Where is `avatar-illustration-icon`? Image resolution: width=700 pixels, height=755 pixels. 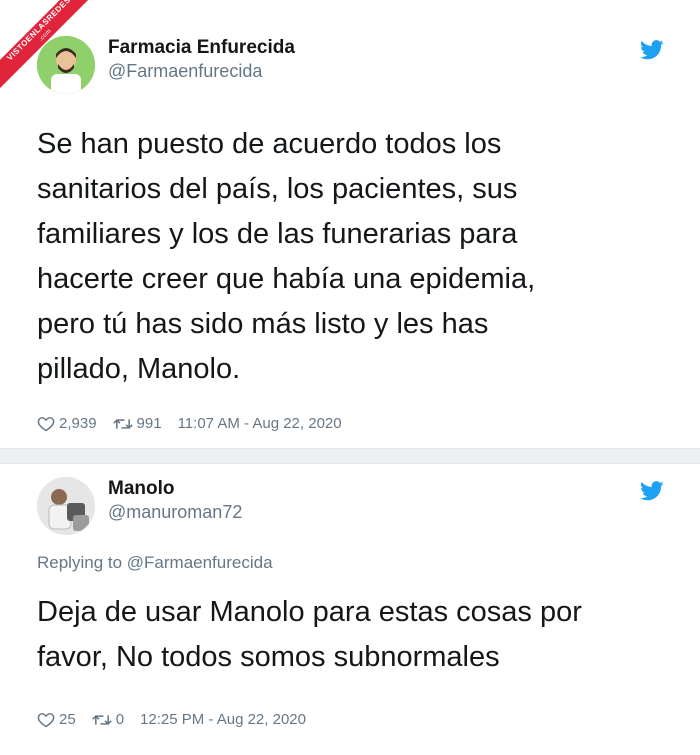 avatar-illustration-icon is located at coordinates (66, 65).